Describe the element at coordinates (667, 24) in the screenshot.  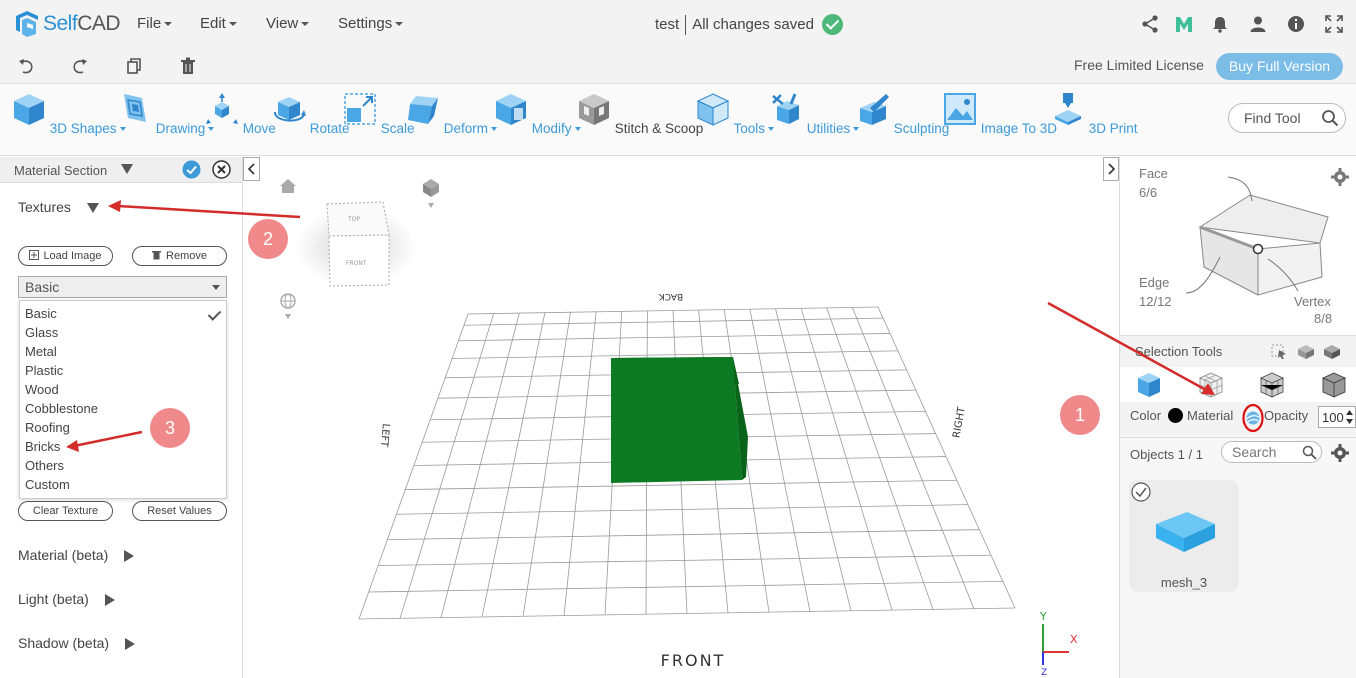
I see `document-name: test` at that location.